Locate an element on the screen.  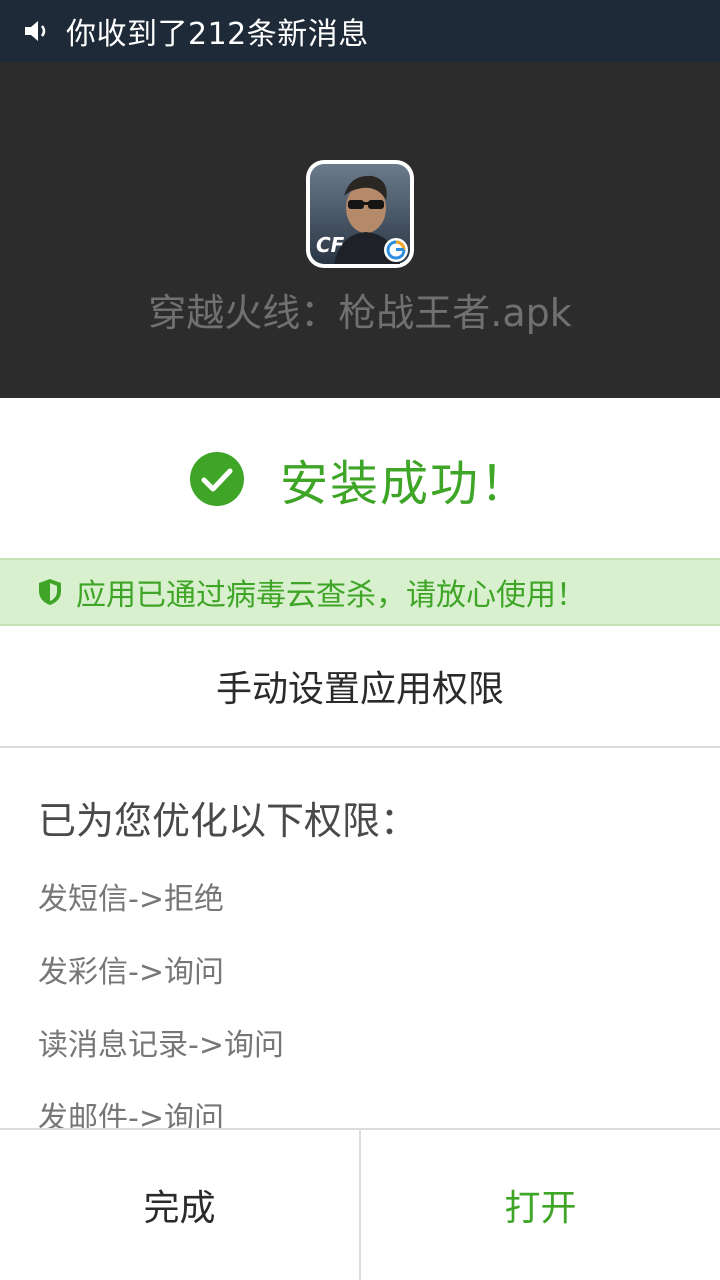
virus-scan-text: 应用已通过病毒云查杀，请放心使用！ is located at coordinates (331, 595).